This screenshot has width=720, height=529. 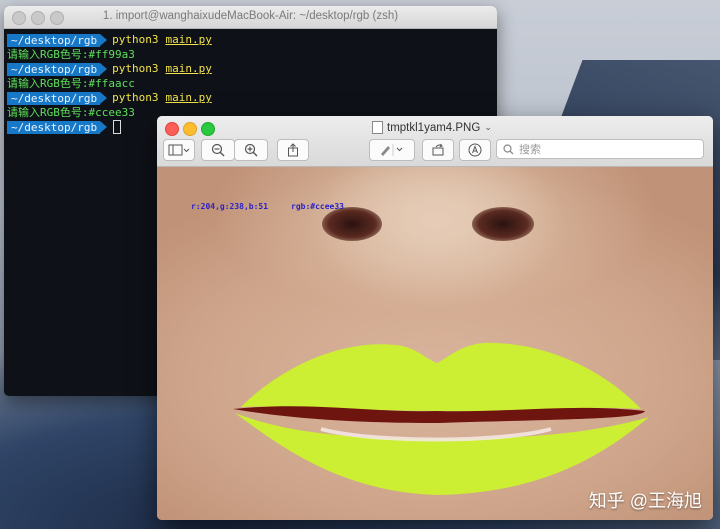 I want to click on search-placeholder: 搜索, so click(x=530, y=150).